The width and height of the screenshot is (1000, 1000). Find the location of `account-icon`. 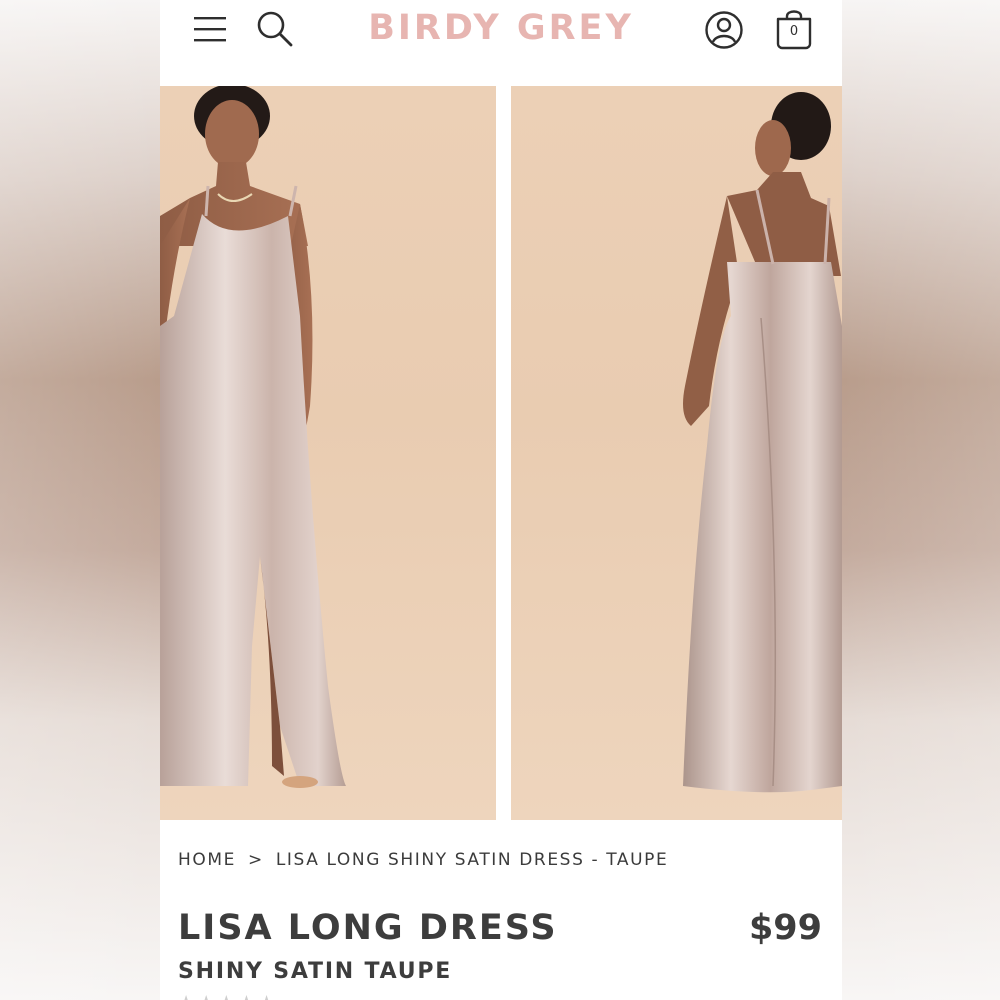

account-icon is located at coordinates (724, 30).